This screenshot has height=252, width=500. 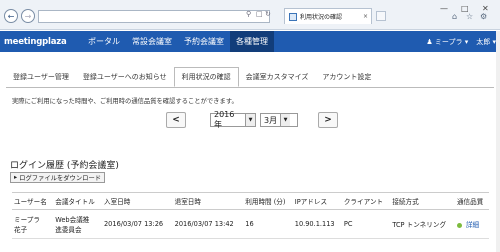 I want to click on quality-good-icon, so click(x=459, y=225).